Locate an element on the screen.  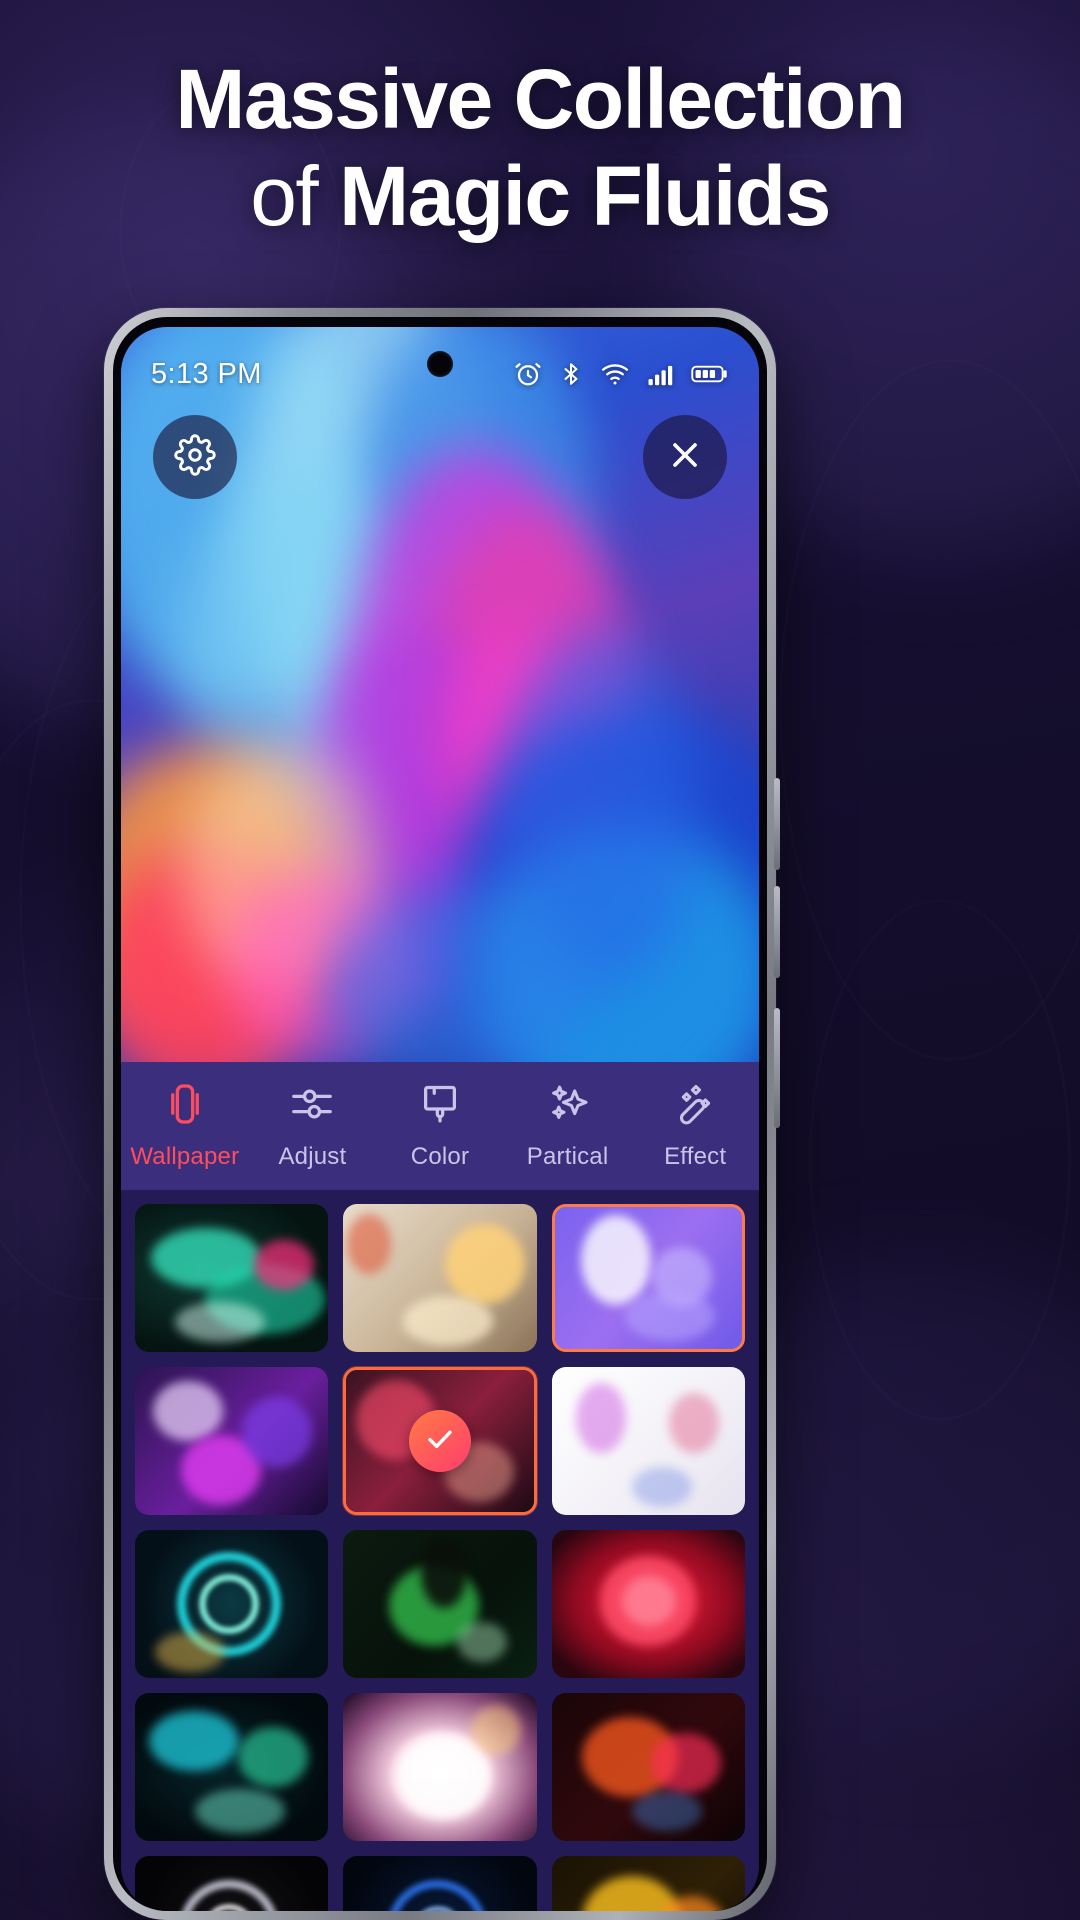
sliders-icon is located at coordinates (312, 1106).